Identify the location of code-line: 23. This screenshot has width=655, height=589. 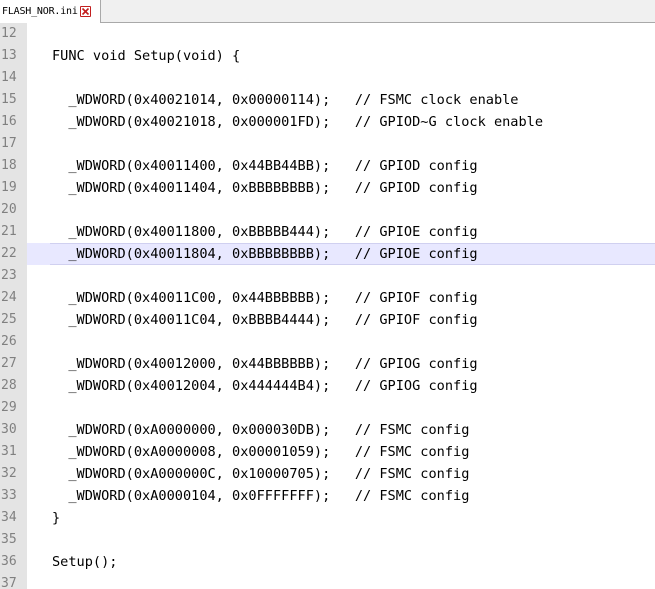
(327, 276).